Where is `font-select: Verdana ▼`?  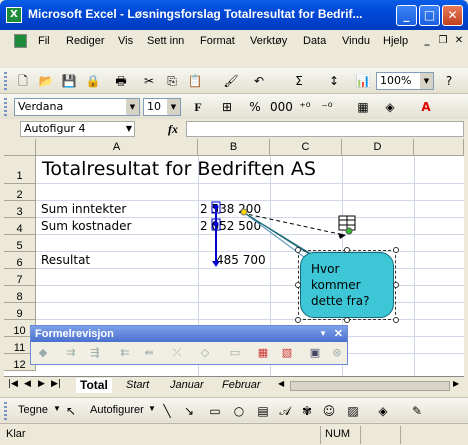
font-select: Verdana ▼ is located at coordinates (77, 107).